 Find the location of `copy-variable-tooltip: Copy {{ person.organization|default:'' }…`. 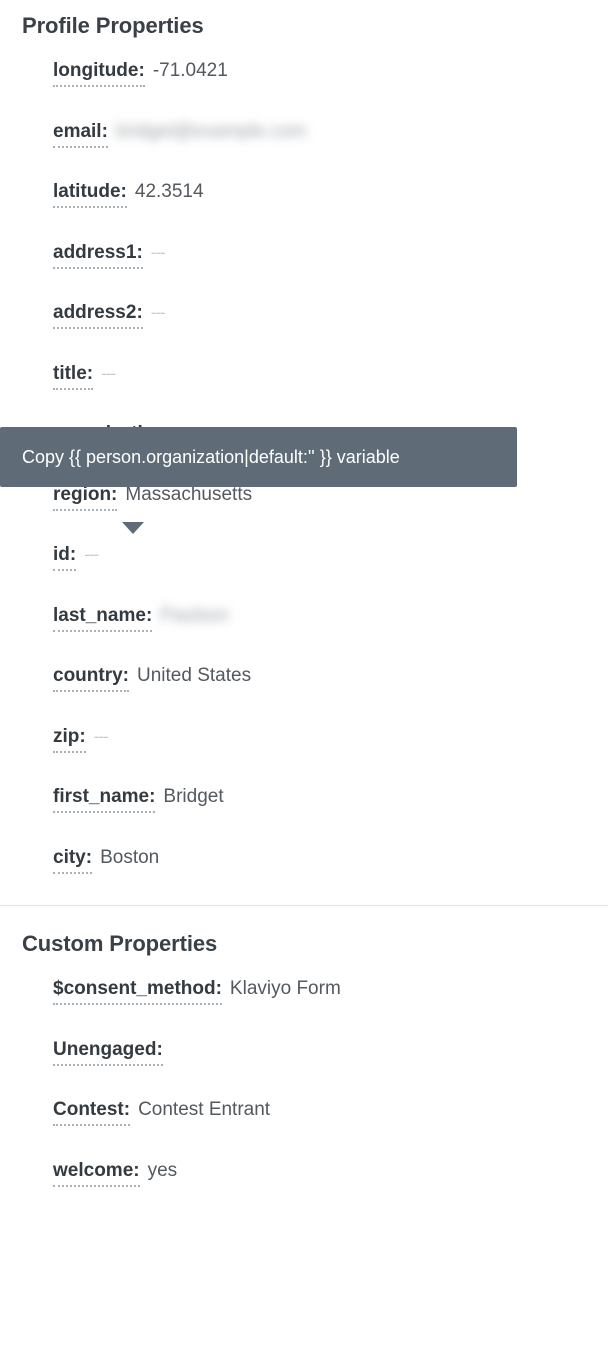

copy-variable-tooltip: Copy {{ person.organization|default:'' }… is located at coordinates (258, 480).